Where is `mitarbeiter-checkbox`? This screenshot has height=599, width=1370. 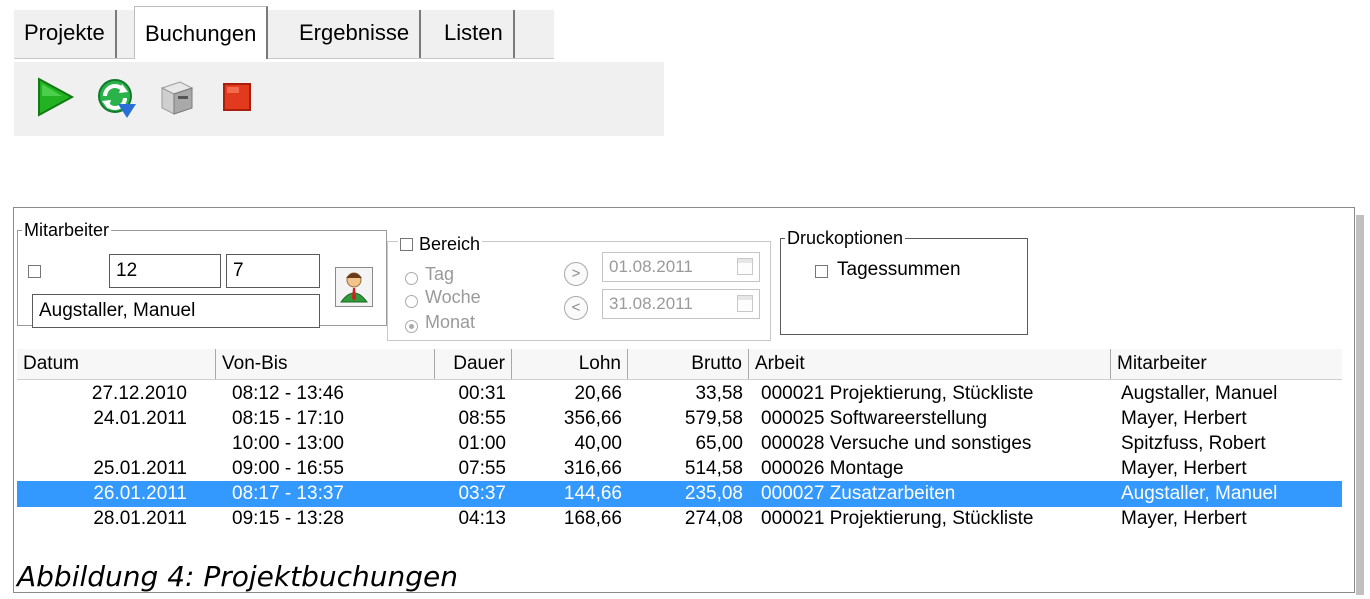
mitarbeiter-checkbox is located at coordinates (34, 271).